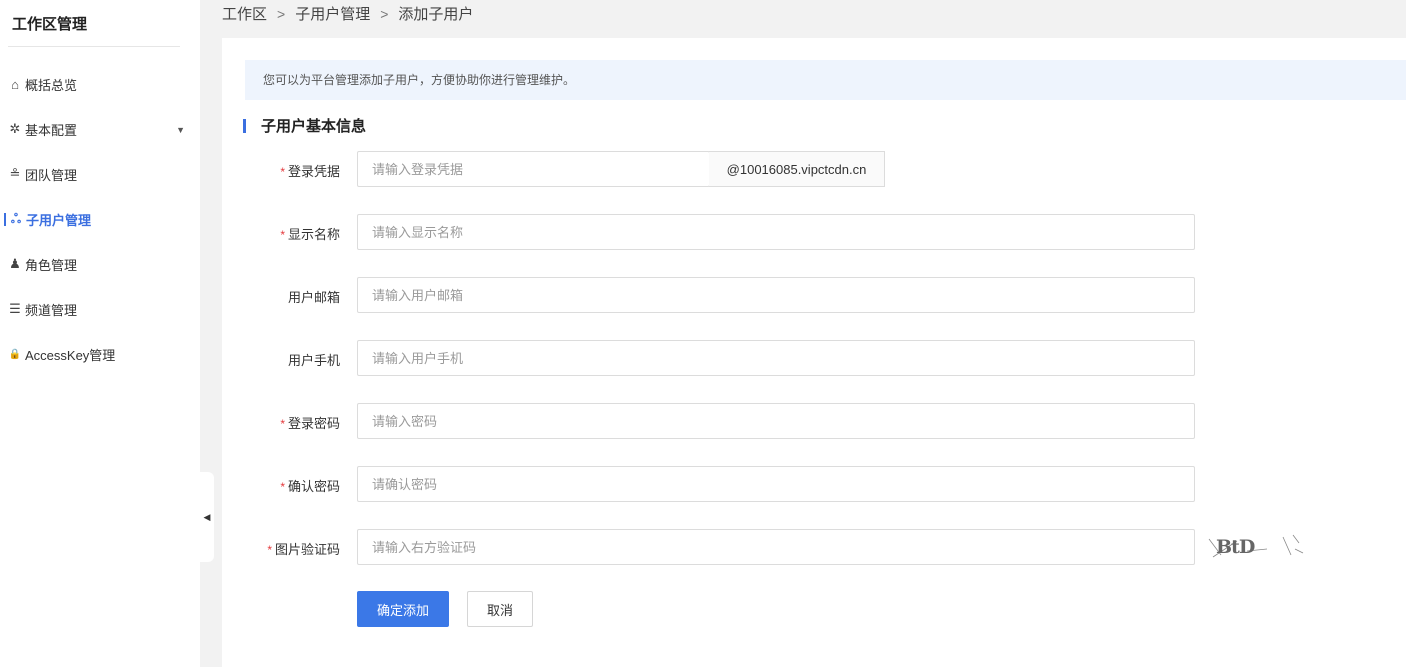 The image size is (1406, 667). I want to click on sidebar-item-accesskey: 🔒 AccessKey管理, so click(98, 354).